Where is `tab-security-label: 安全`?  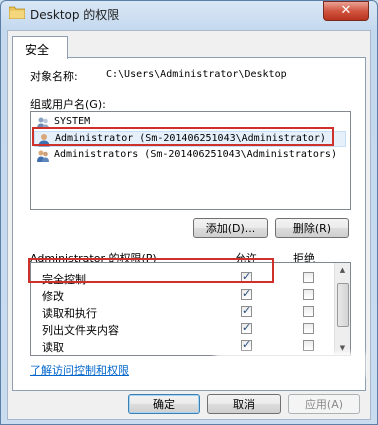 tab-security-label: 安全 is located at coordinates (37, 50).